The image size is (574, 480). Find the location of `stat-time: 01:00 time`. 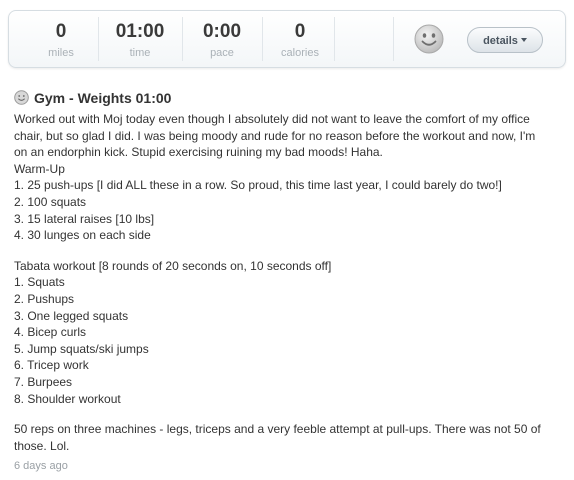

stat-time: 01:00 time is located at coordinates (140, 39).